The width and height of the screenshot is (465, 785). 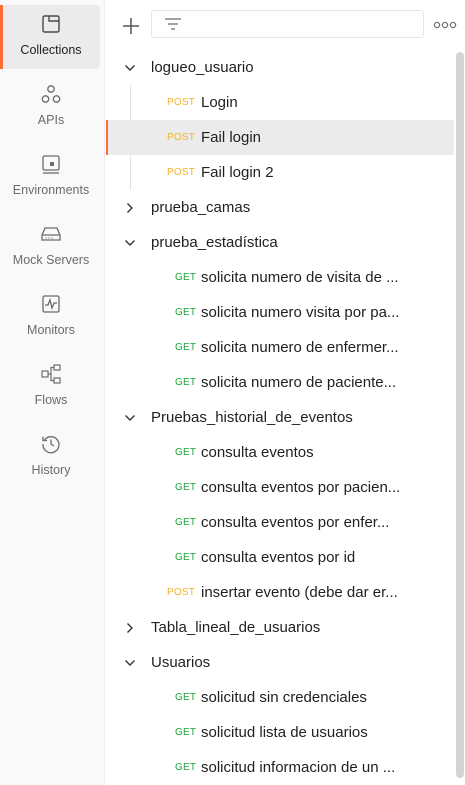 What do you see at coordinates (280, 662) in the screenshot?
I see `folder-row: Usuarios` at bounding box center [280, 662].